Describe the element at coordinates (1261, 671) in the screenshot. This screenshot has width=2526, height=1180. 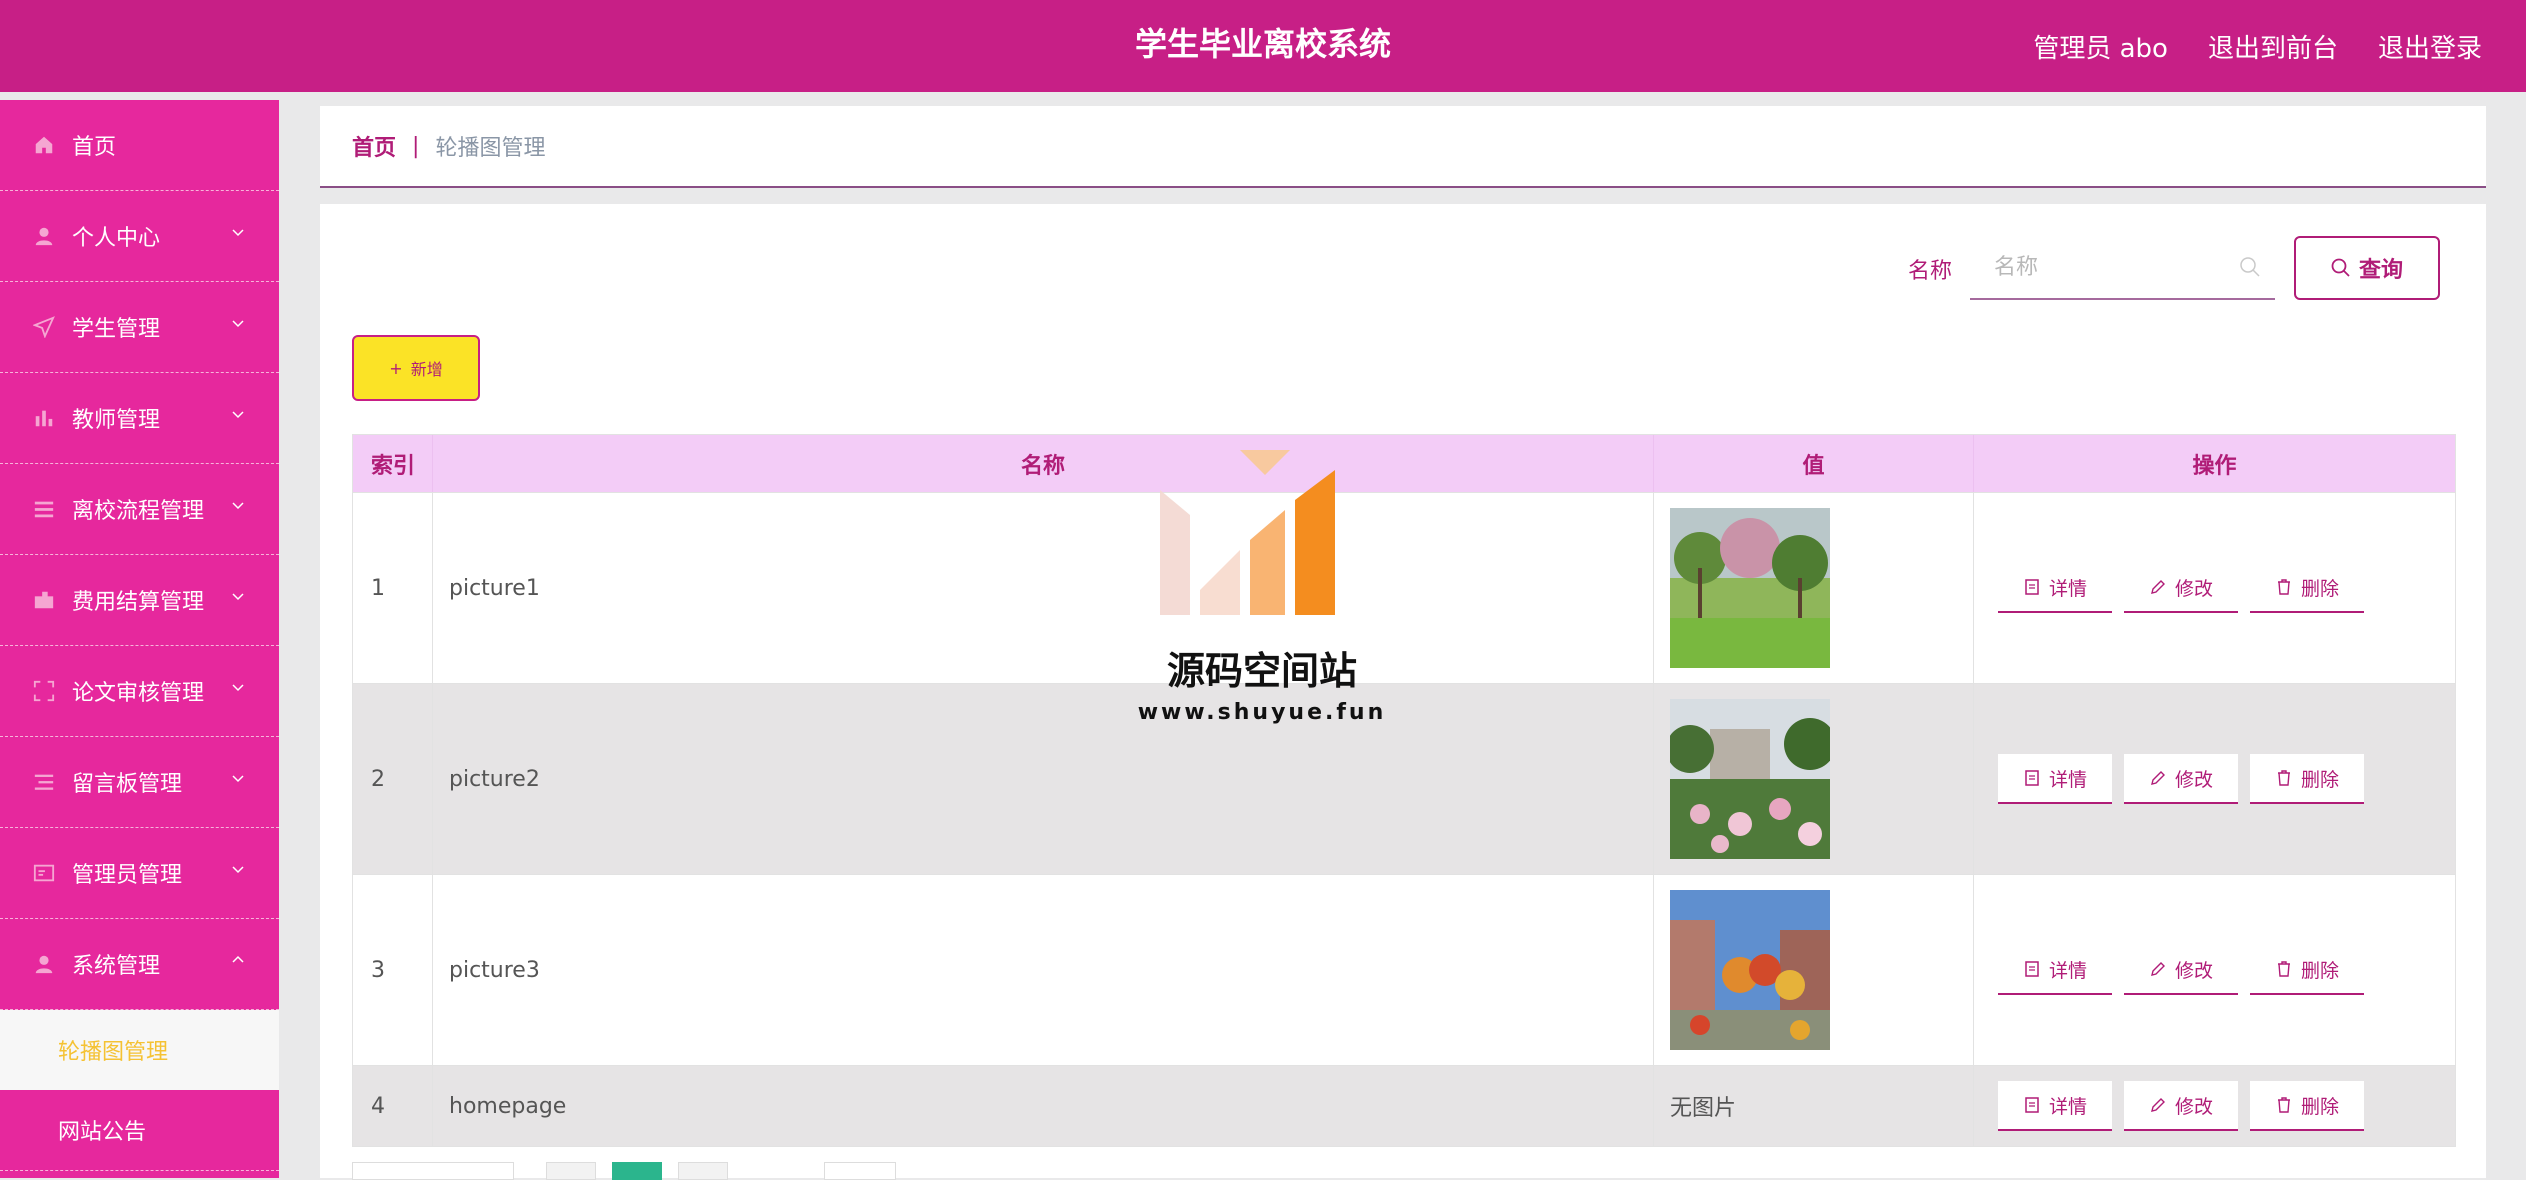
I see `watermark-title: 源码空间站` at that location.